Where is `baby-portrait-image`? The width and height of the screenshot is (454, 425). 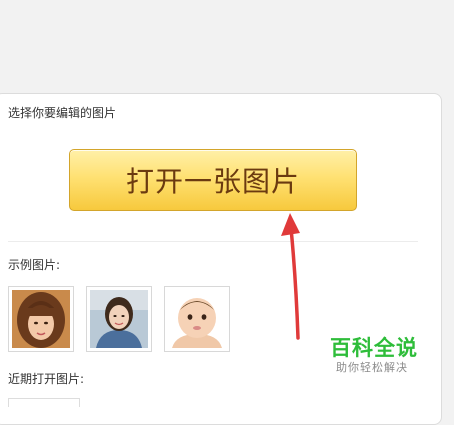
baby-portrait-image is located at coordinates (197, 319).